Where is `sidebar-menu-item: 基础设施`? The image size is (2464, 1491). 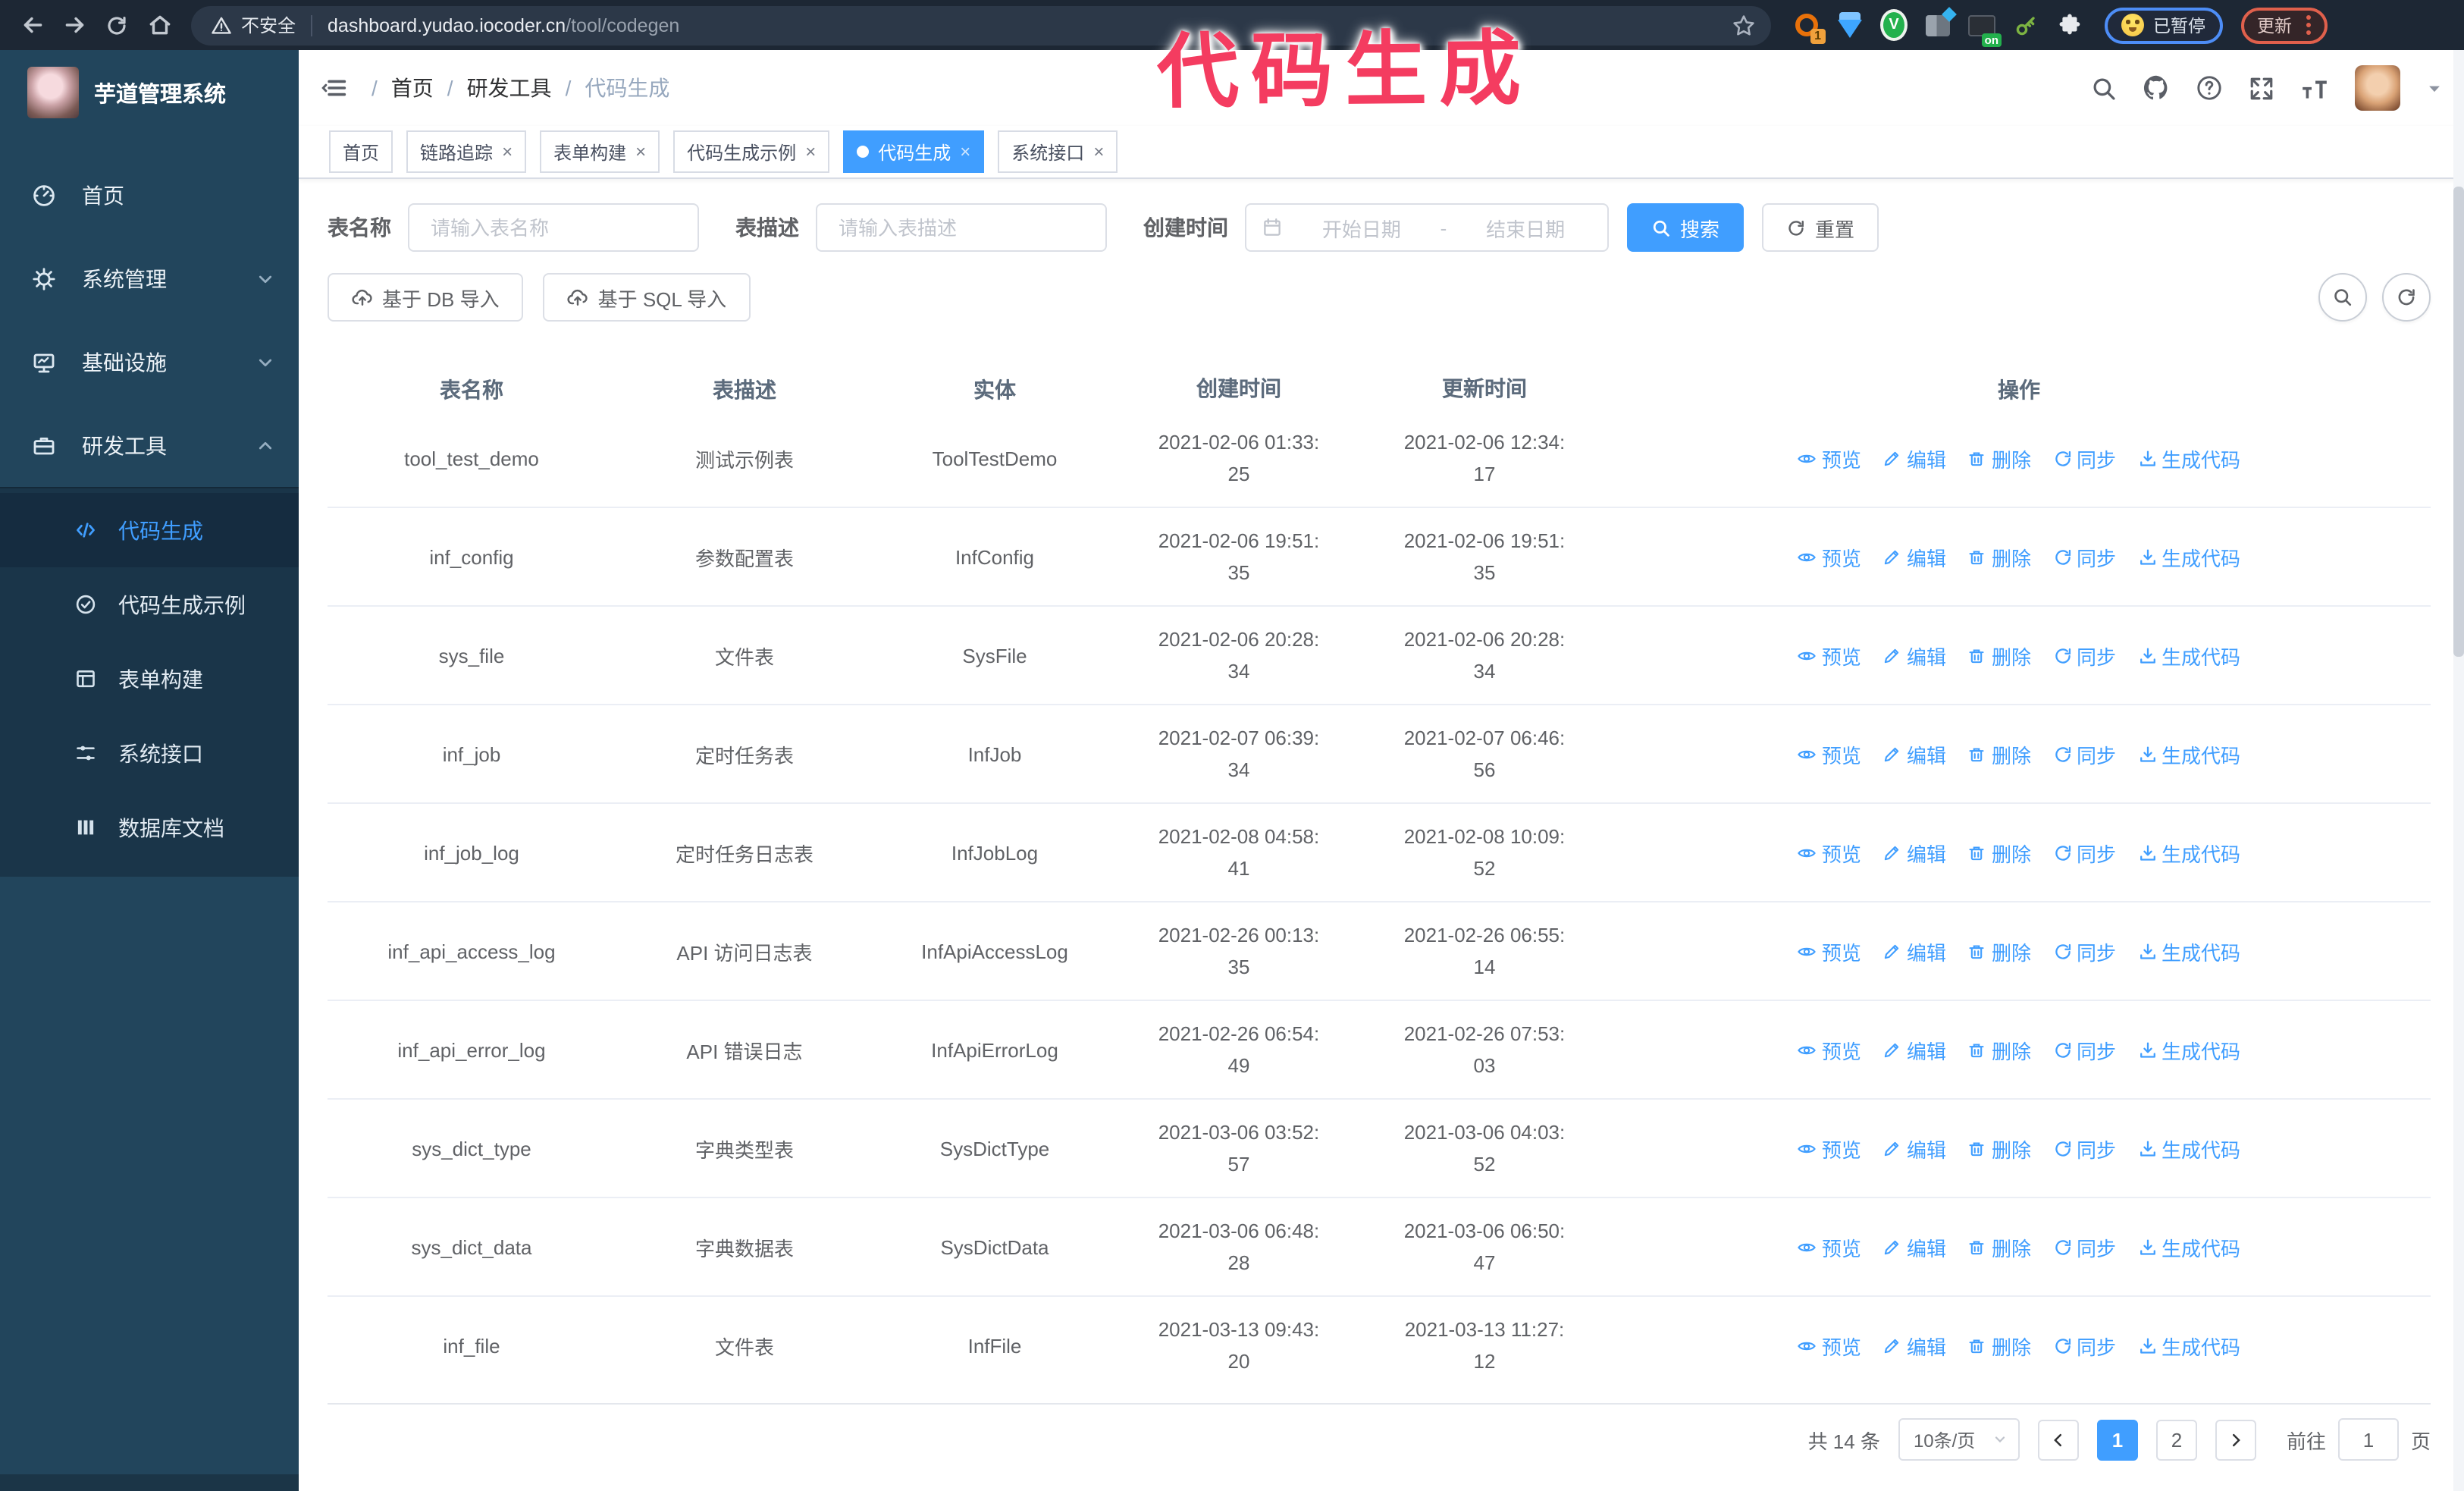
sidebar-menu-item: 基础设施 is located at coordinates (150, 361).